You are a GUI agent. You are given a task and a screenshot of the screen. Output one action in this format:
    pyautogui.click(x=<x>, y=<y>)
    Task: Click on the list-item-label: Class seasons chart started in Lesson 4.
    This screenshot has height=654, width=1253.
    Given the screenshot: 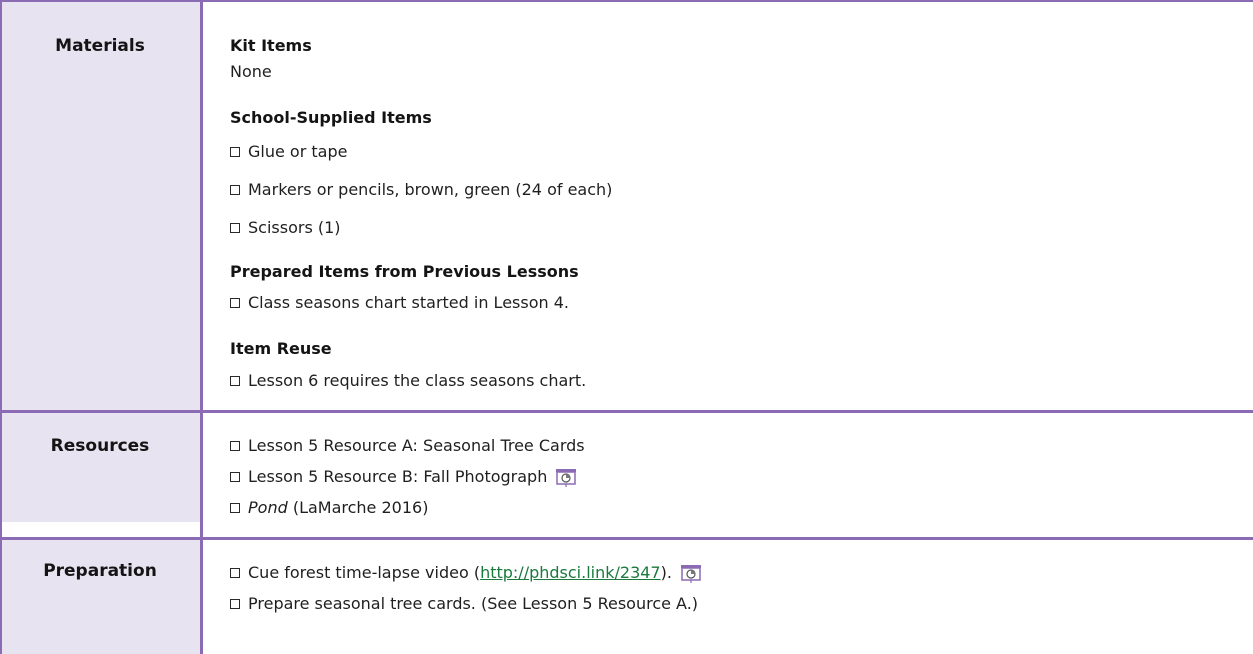 What is the action you would take?
    pyautogui.click(x=408, y=302)
    